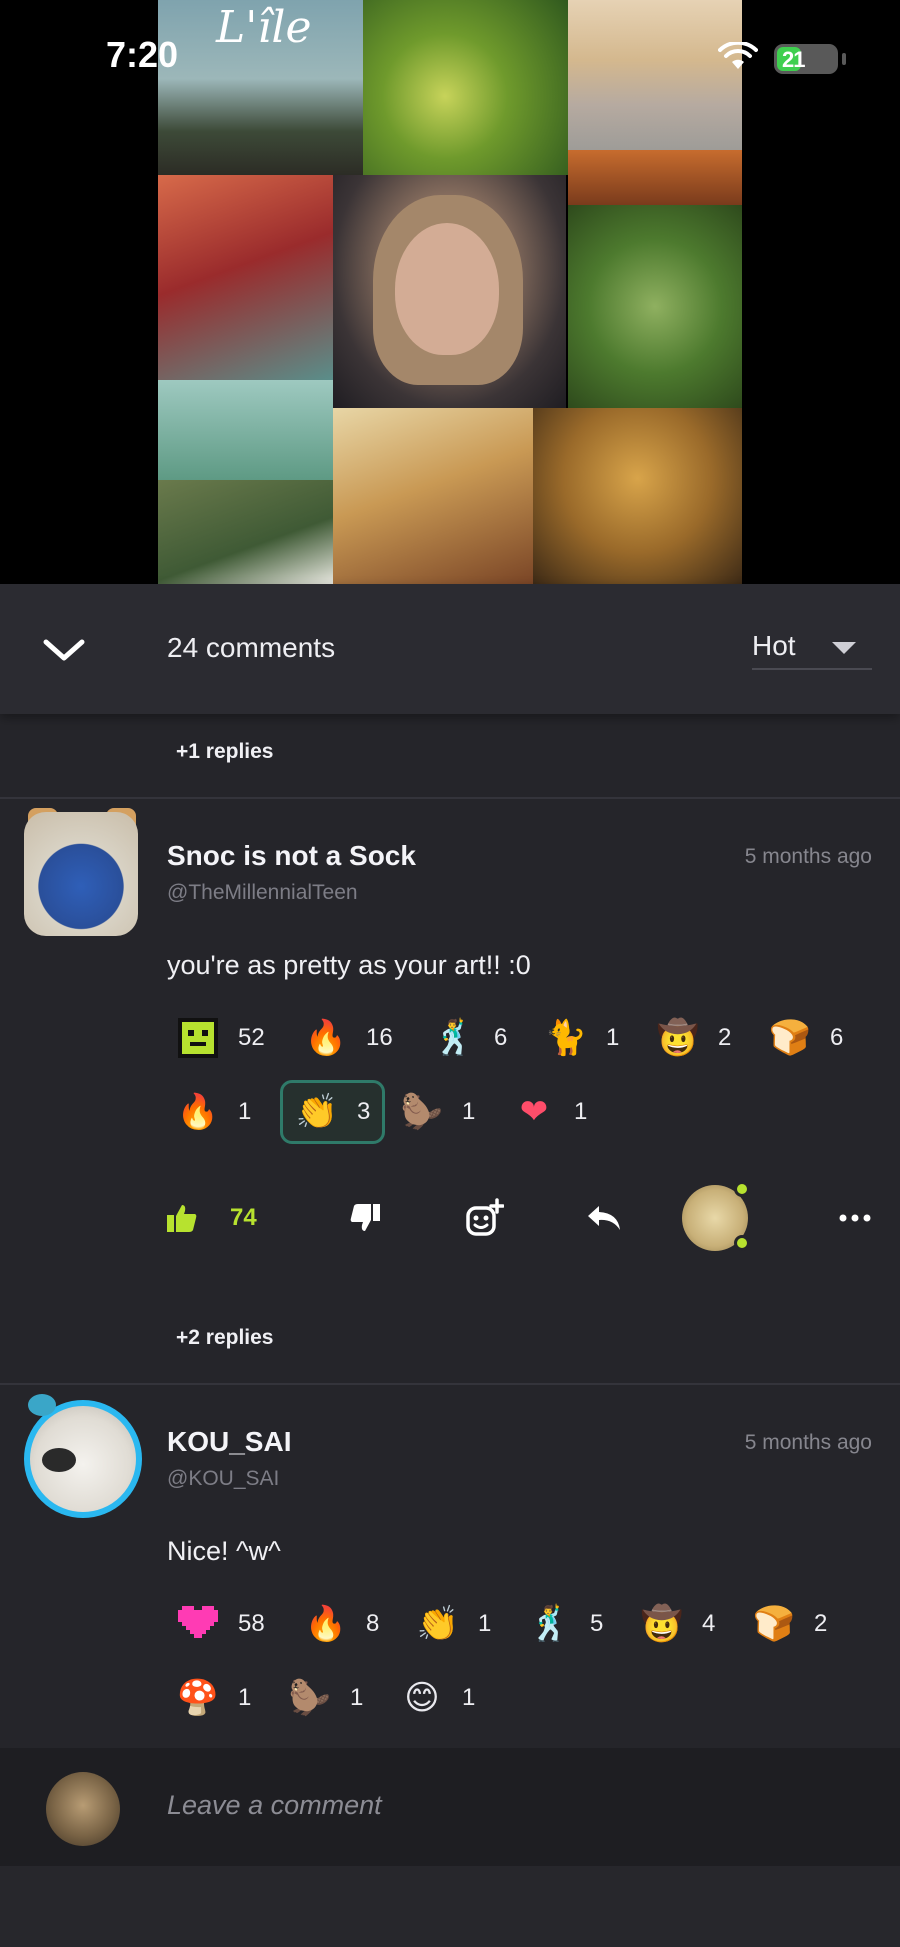 The height and width of the screenshot is (1947, 900). What do you see at coordinates (83, 1809) in the screenshot?
I see `current-user-avatar` at bounding box center [83, 1809].